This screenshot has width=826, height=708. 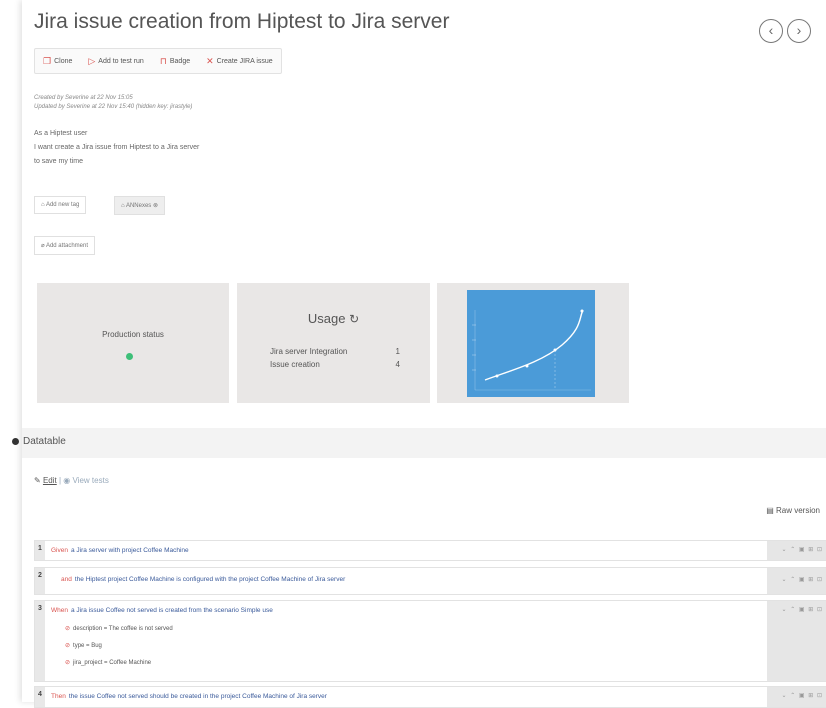 I want to click on raw-version-button: ▤ Raw version, so click(x=793, y=510).